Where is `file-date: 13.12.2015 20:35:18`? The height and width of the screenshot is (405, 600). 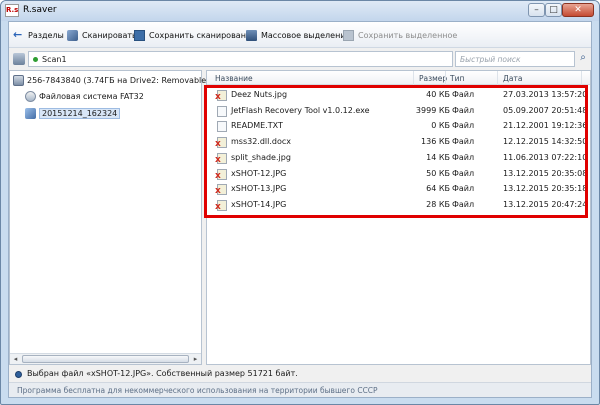 file-date: 13.12.2015 20:35:18 is located at coordinates (545, 189).